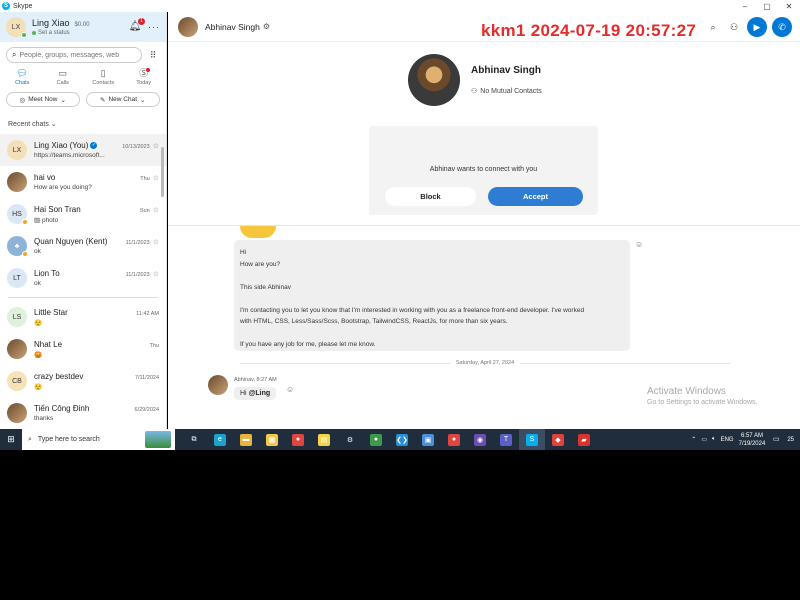 This screenshot has width=800, height=600. I want to click on profile-header: LX Ling Xiao $0.00 Set a status 🔔︎ 1 ···, so click(83, 27).